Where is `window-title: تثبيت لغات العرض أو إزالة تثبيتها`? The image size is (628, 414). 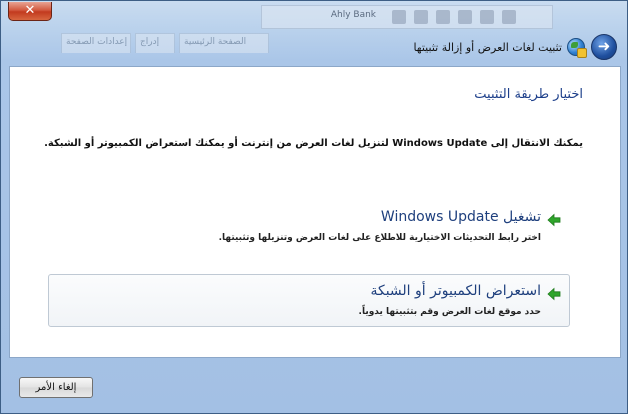 window-title: تثبيت لغات العرض أو إزالة تثبيتها is located at coordinates (487, 47).